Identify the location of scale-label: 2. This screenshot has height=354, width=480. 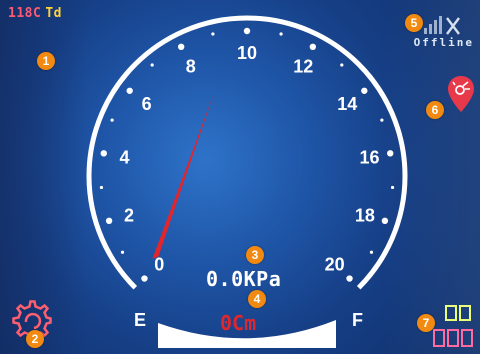
(129, 215).